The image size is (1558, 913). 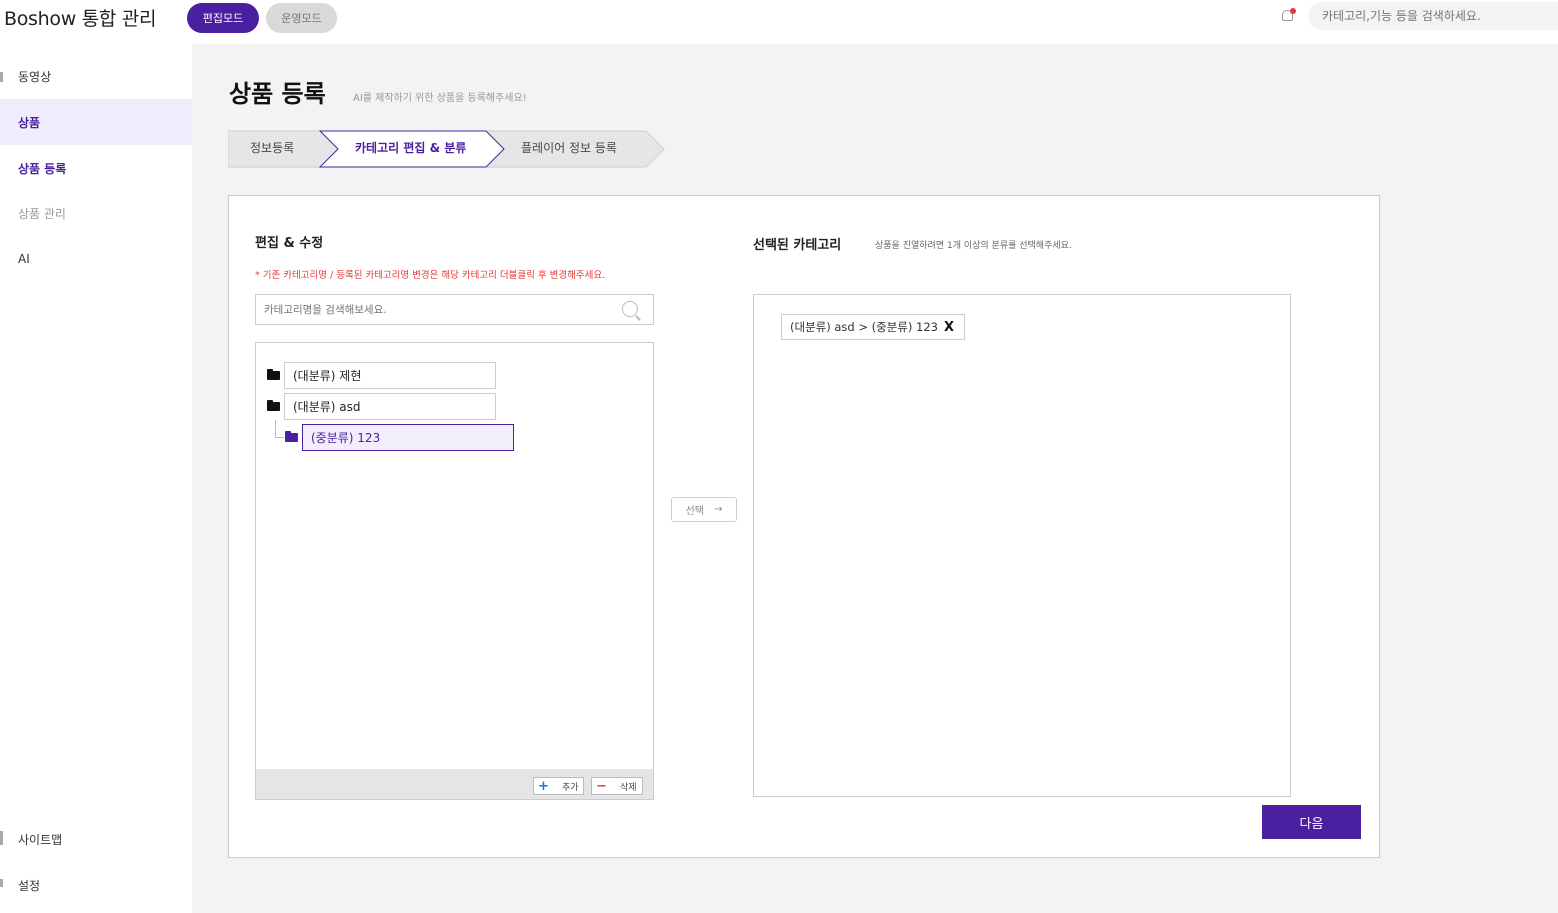 What do you see at coordinates (390, 375) in the screenshot?
I see `tree-node-label: (대분류) 제현` at bounding box center [390, 375].